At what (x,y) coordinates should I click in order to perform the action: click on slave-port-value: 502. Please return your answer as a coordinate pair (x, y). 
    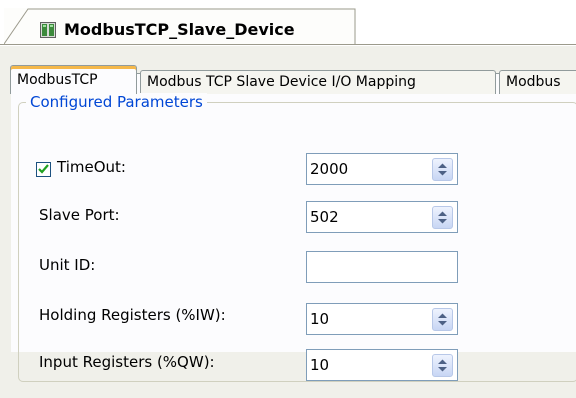
    Looking at the image, I should click on (324, 217).